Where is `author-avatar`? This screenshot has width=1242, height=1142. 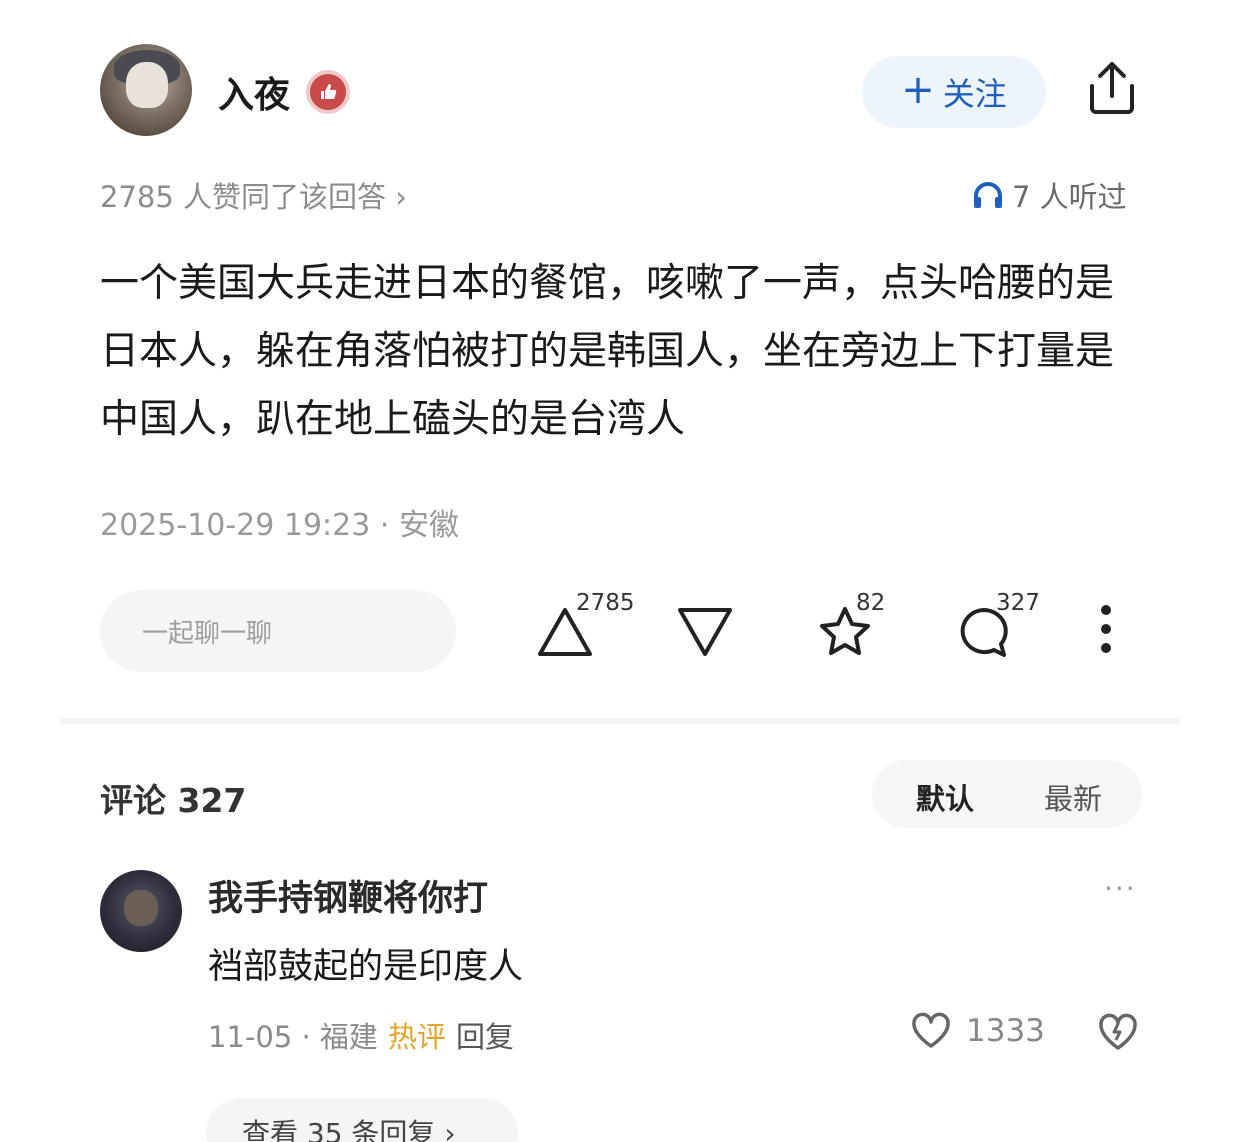
author-avatar is located at coordinates (146, 90).